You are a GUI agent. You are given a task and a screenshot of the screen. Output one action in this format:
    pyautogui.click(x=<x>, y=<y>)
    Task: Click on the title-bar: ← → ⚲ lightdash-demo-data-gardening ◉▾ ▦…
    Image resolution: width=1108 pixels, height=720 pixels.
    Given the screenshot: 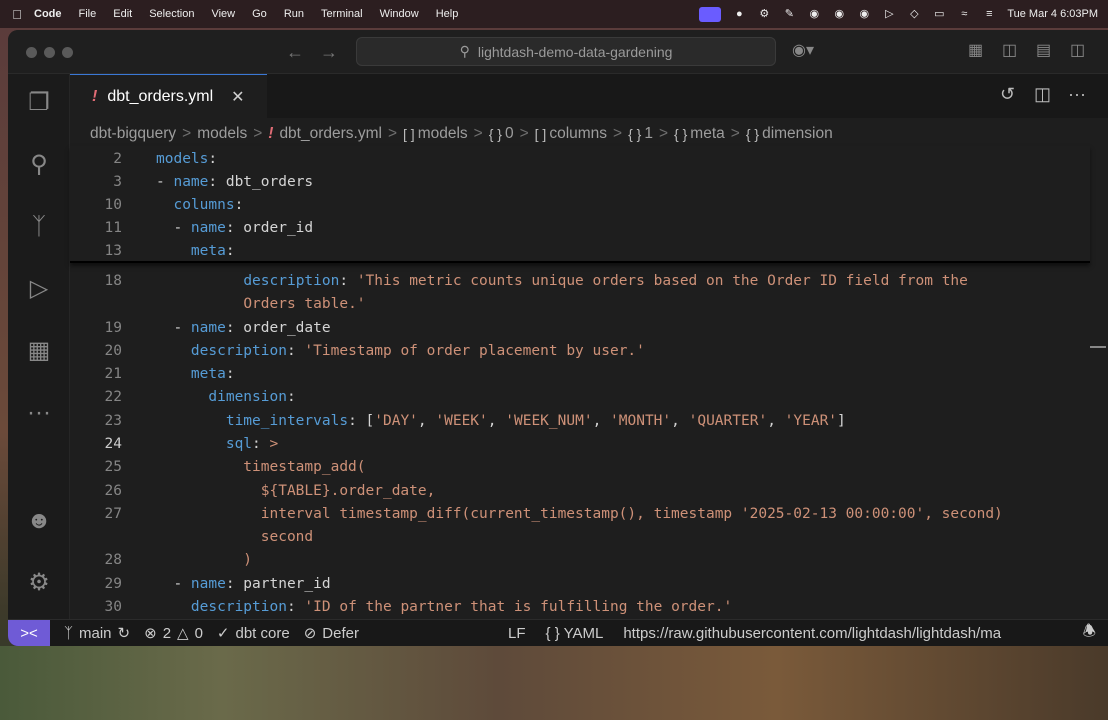 What is the action you would take?
    pyautogui.click(x=558, y=52)
    